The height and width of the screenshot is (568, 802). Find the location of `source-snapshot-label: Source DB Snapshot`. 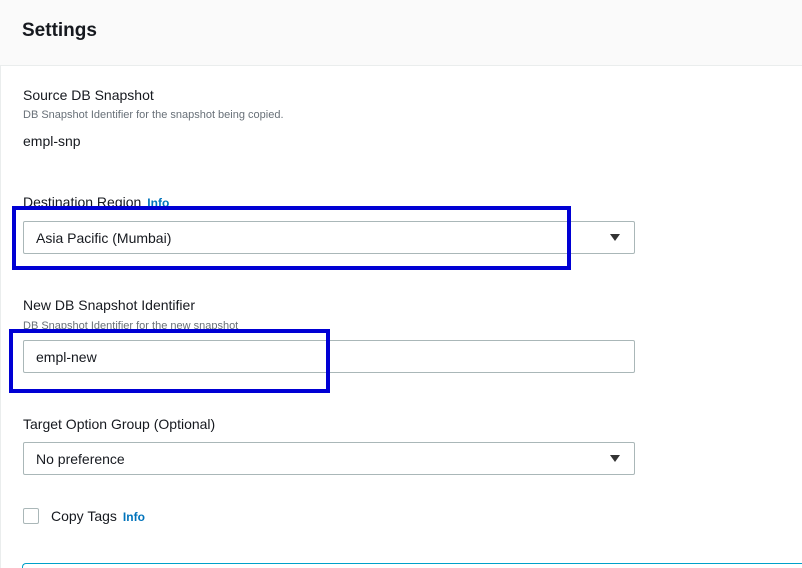

source-snapshot-label: Source DB Snapshot is located at coordinates (88, 95).